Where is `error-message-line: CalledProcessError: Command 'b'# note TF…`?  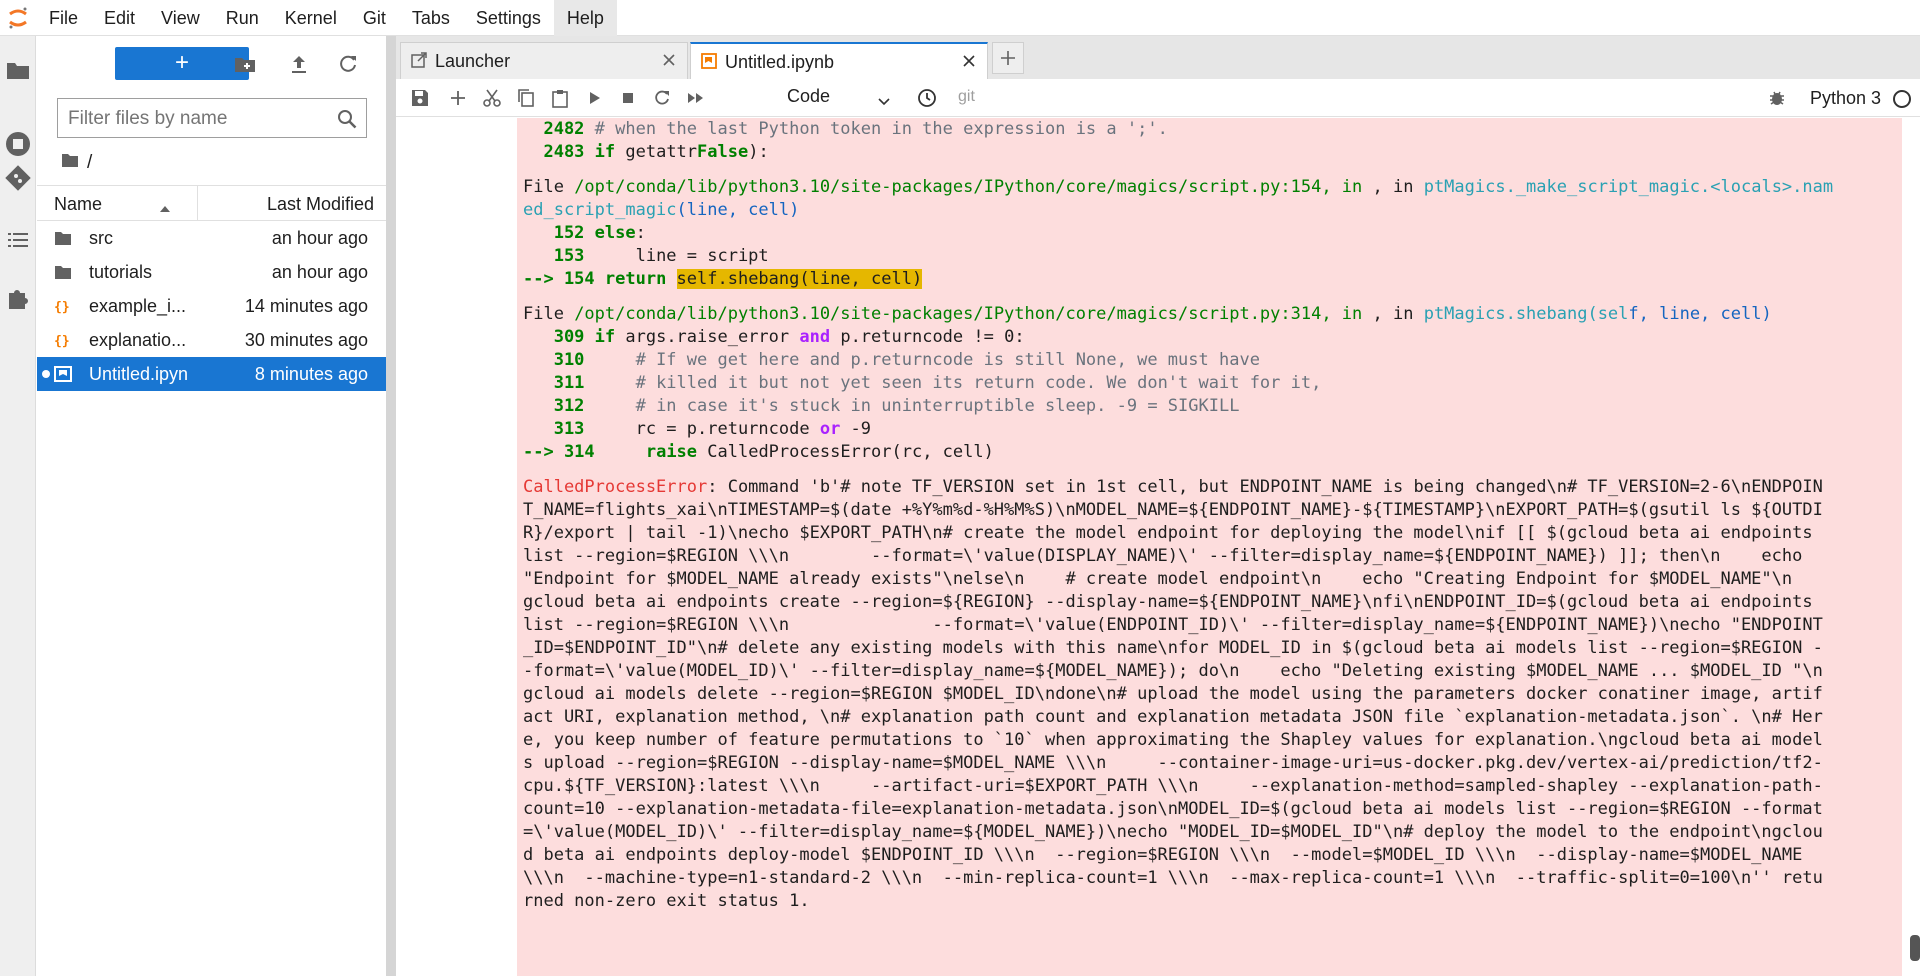 error-message-line: CalledProcessError: Command 'b'# note TF… is located at coordinates (1173, 487).